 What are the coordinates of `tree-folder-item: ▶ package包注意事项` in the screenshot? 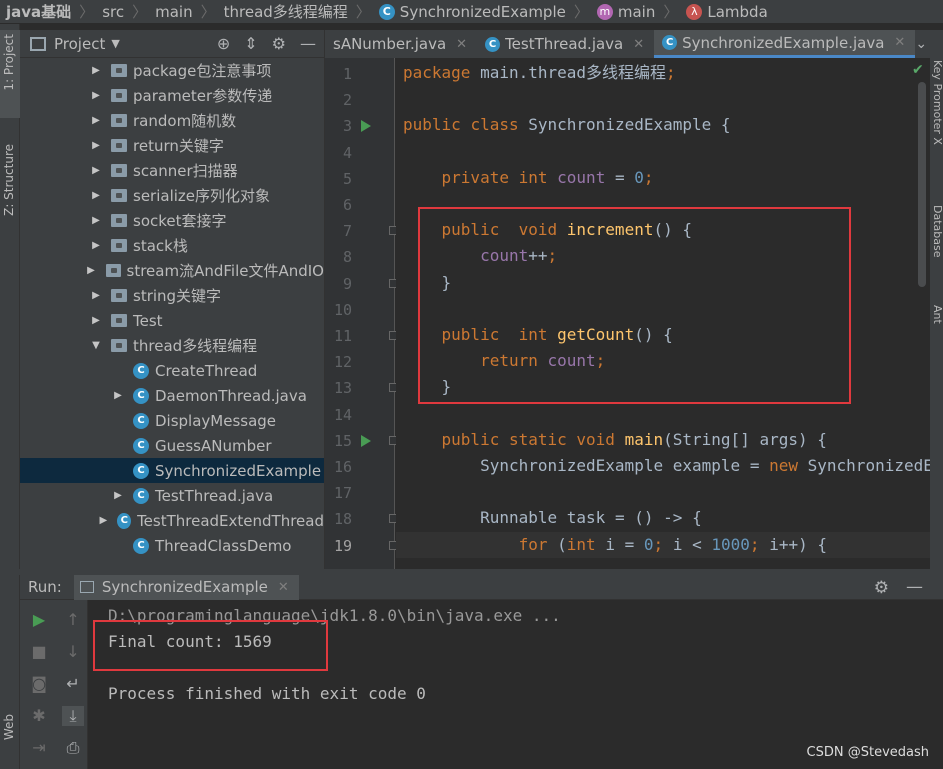 It's located at (172, 70).